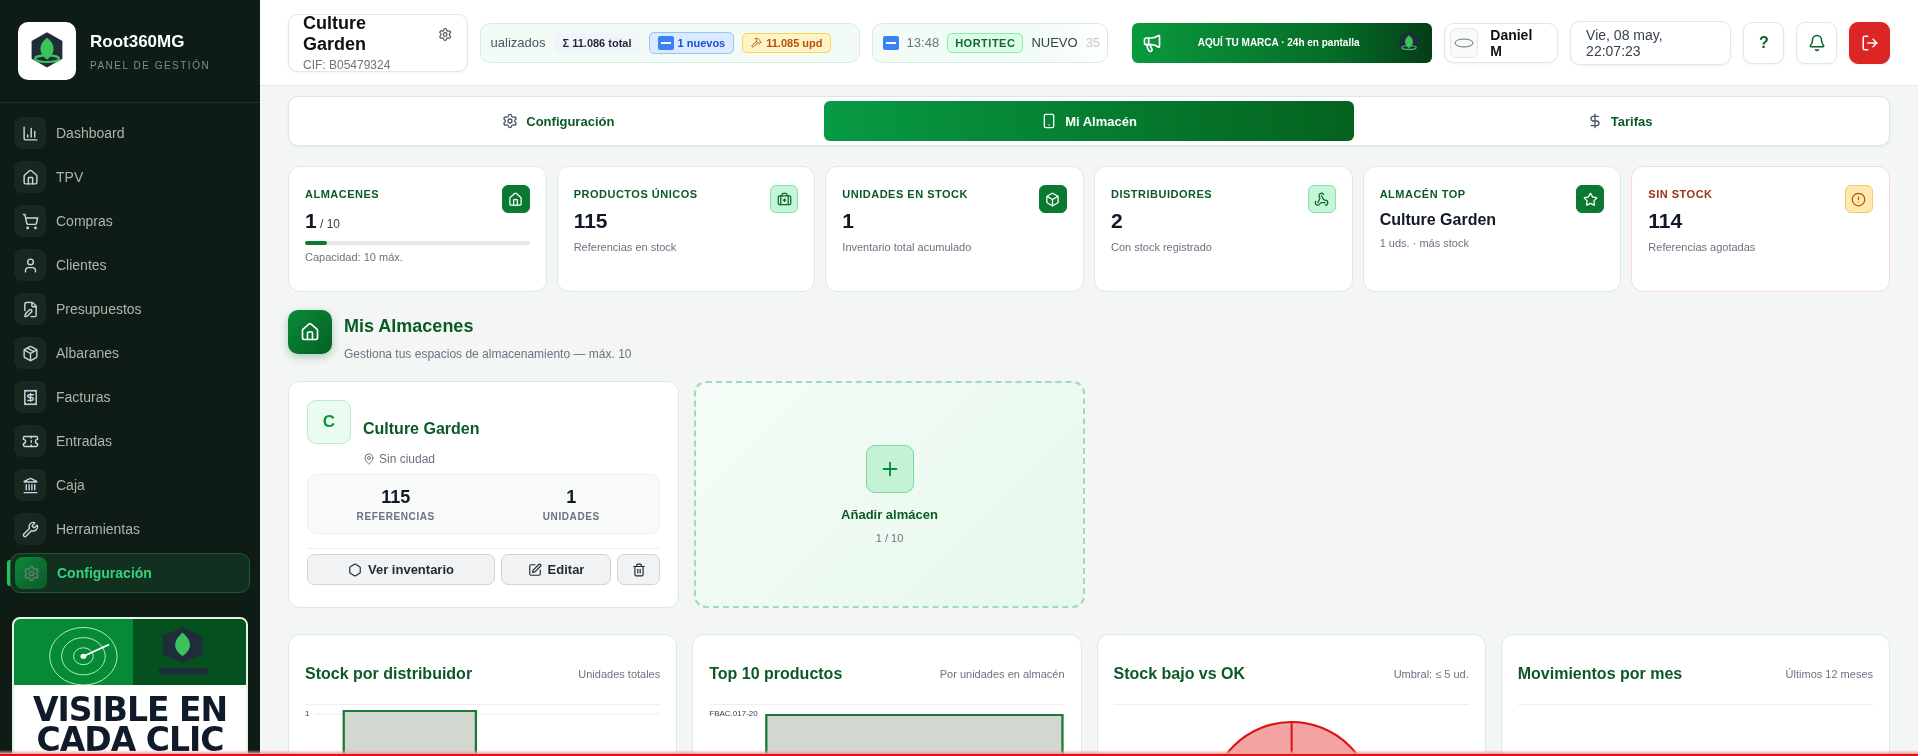  I want to click on sidebar-item: Entradas, so click(130, 441).